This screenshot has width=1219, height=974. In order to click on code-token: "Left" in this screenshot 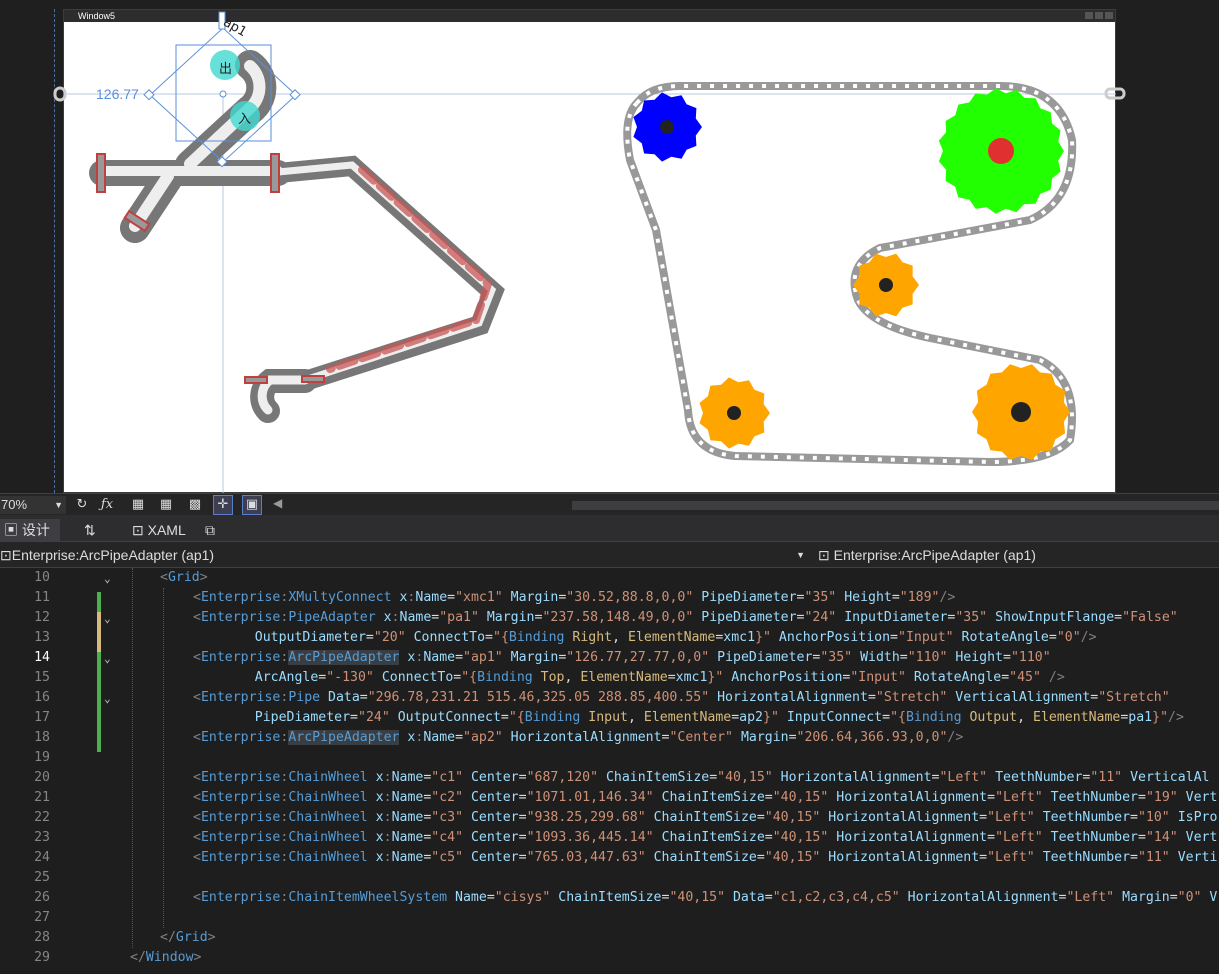, I will do `click(1019, 837)`.